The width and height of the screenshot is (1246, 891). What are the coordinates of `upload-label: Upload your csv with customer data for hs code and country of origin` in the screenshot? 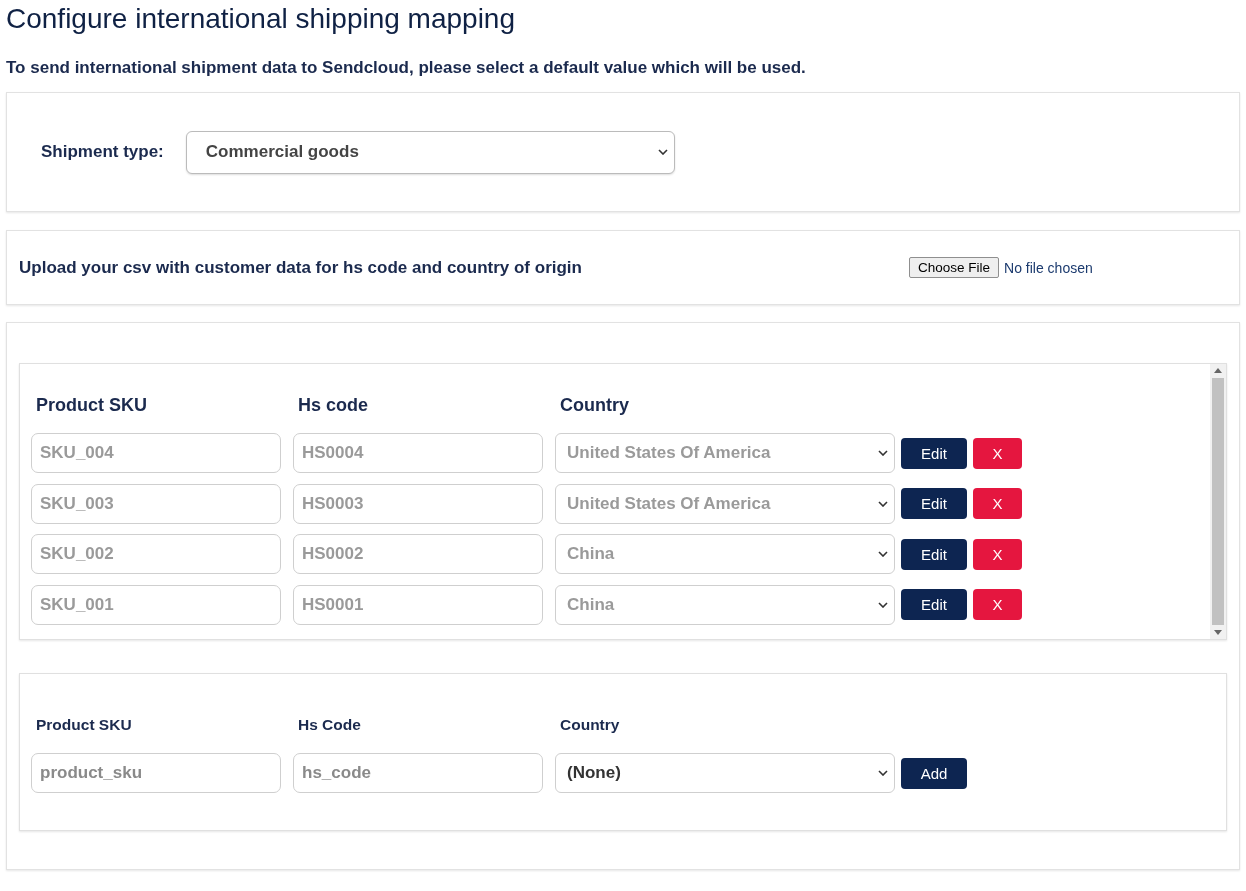 It's located at (301, 267).